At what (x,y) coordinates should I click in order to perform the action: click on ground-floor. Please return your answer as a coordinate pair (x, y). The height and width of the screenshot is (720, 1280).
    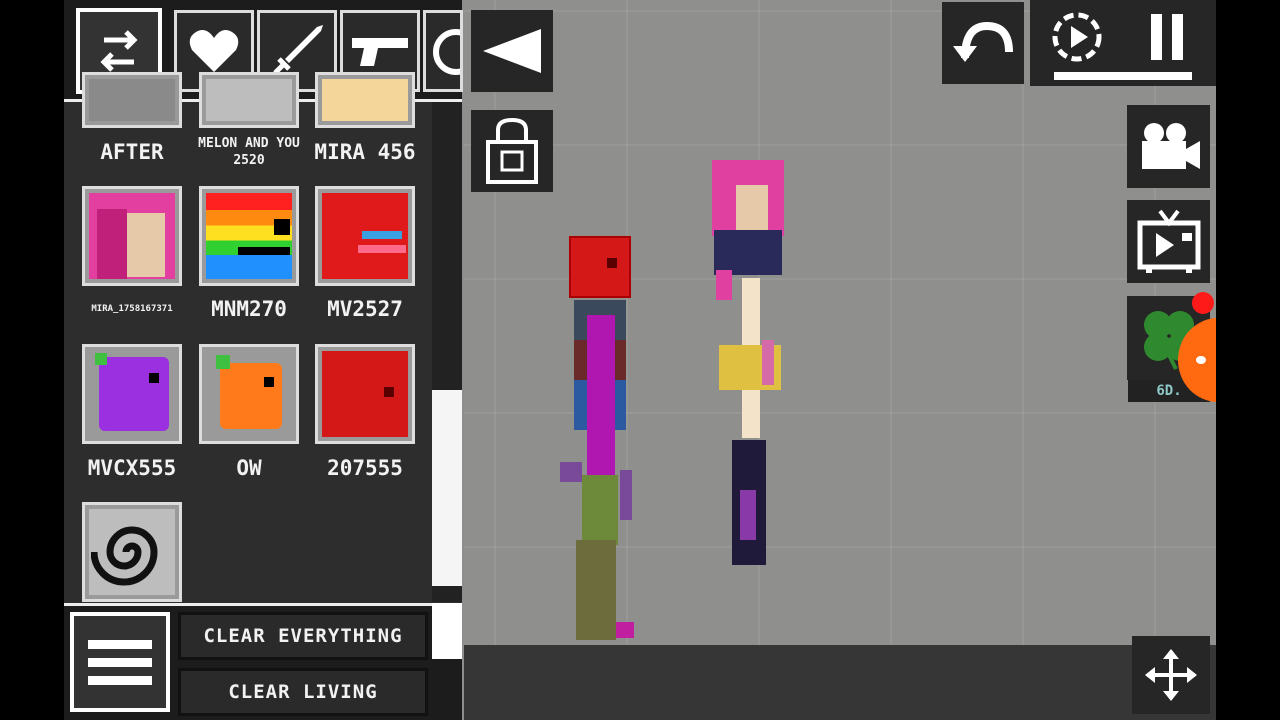
    Looking at the image, I should click on (840, 682).